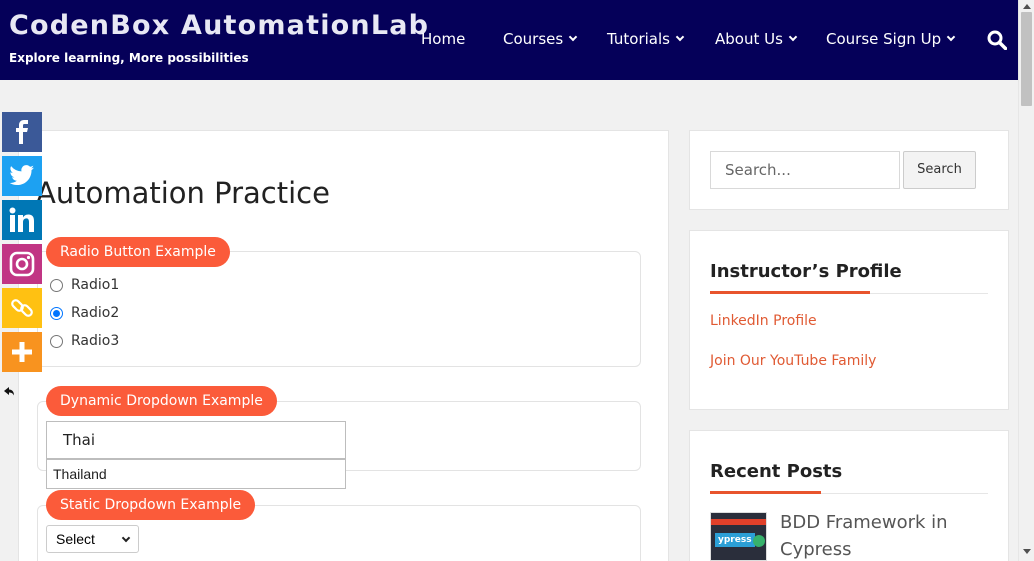 The height and width of the screenshot is (561, 1034). What do you see at coordinates (1027, 551) in the screenshot?
I see `scroll-down-arrow-icon` at bounding box center [1027, 551].